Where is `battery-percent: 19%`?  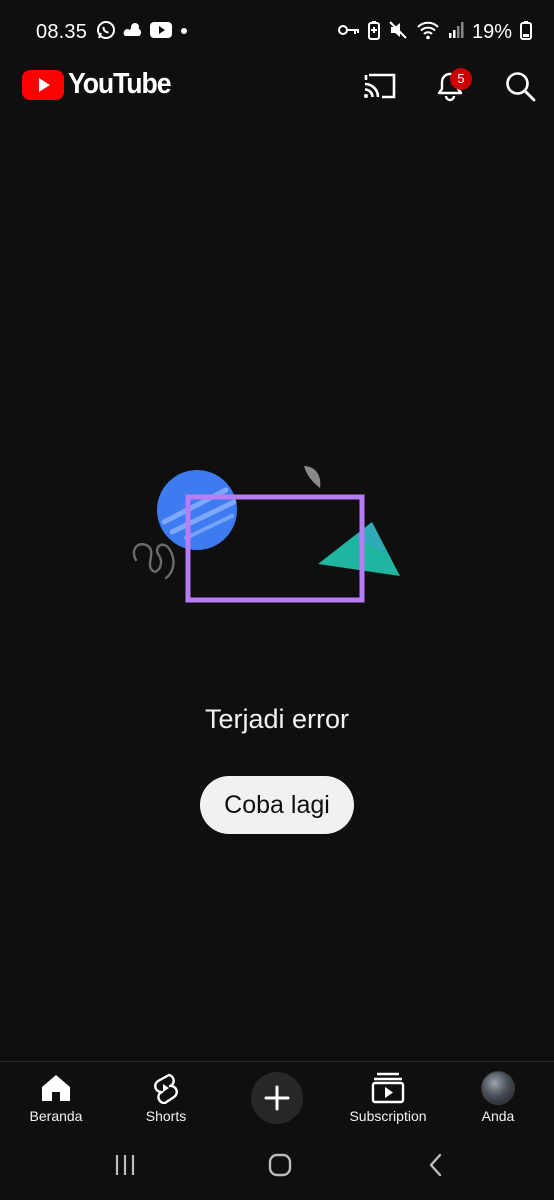 battery-percent: 19% is located at coordinates (491, 32).